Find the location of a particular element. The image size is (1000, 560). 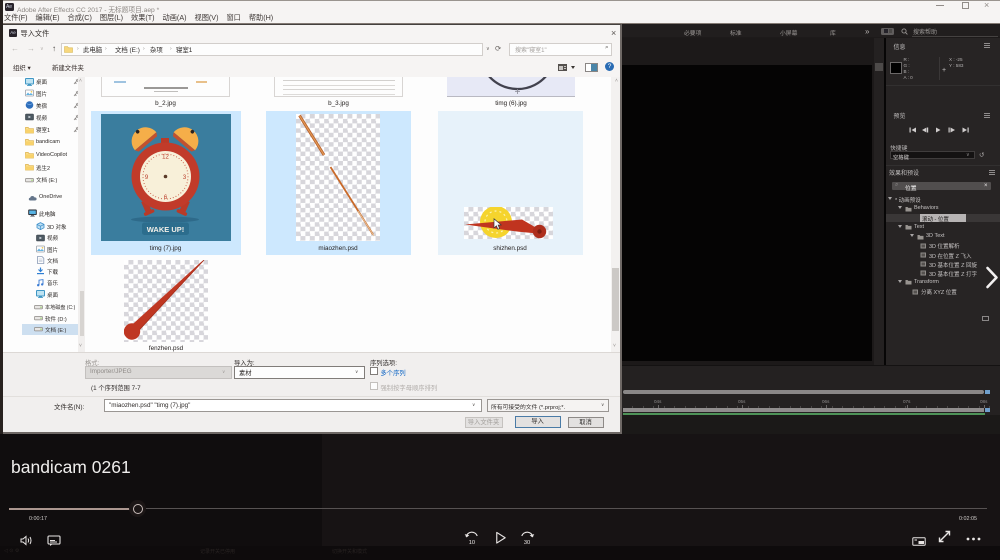

svg-text: 30 is located at coordinates (527, 542).